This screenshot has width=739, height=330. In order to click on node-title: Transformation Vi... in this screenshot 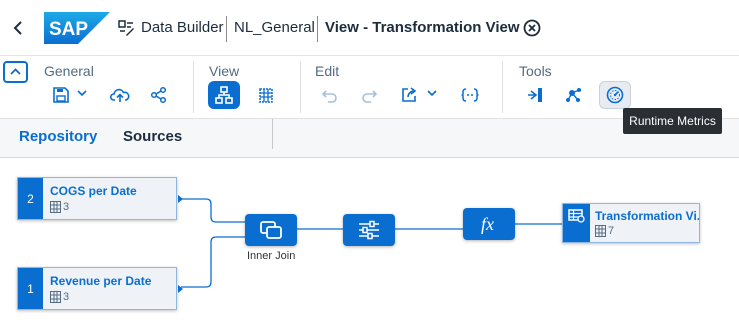, I will do `click(647, 216)`.